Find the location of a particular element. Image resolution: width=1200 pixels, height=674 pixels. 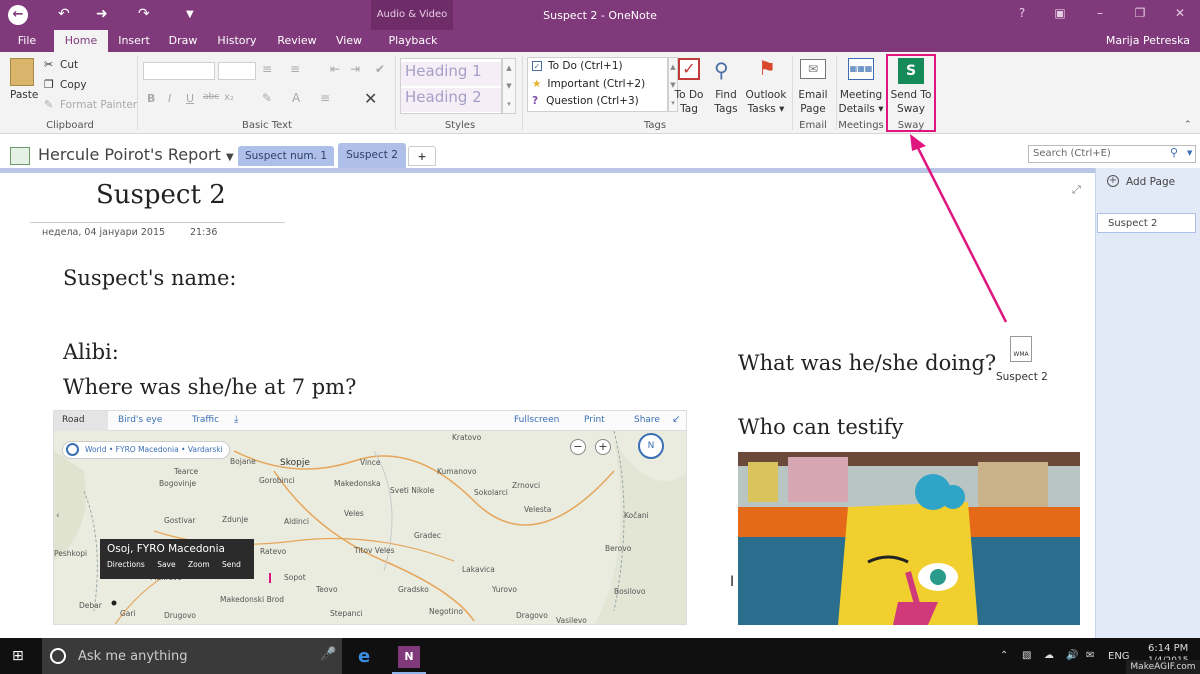

clock-time: 6:14 PM is located at coordinates (1168, 648).